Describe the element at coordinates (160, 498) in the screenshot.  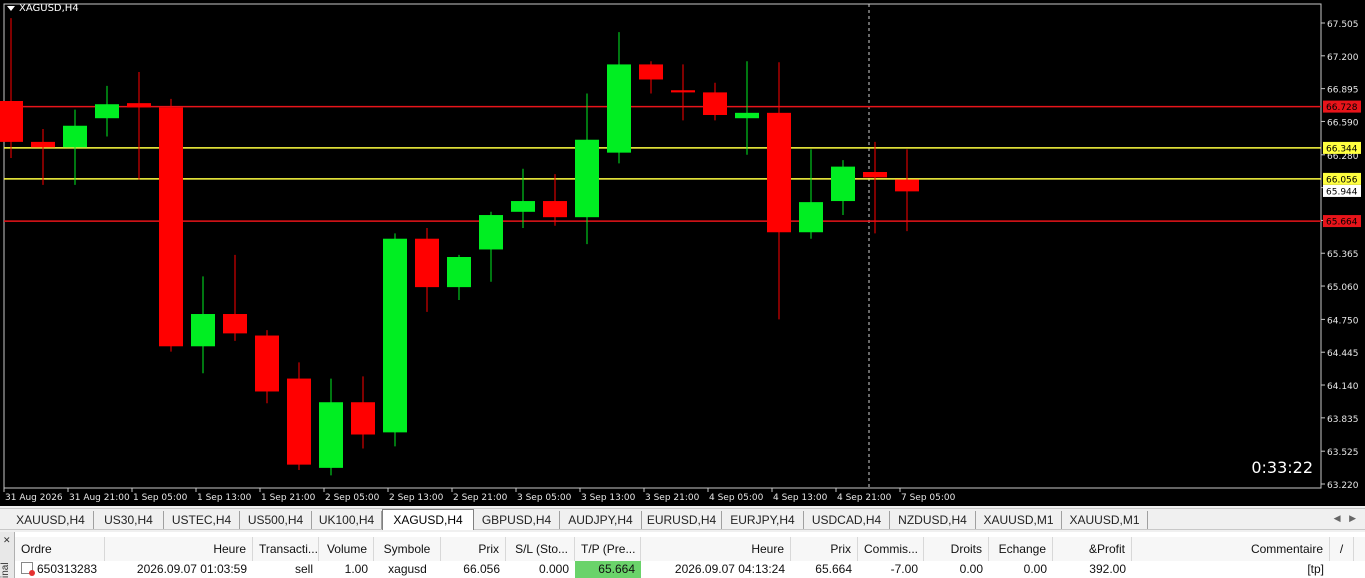
I see `time-tick-label: 1 Sep 05:00` at that location.